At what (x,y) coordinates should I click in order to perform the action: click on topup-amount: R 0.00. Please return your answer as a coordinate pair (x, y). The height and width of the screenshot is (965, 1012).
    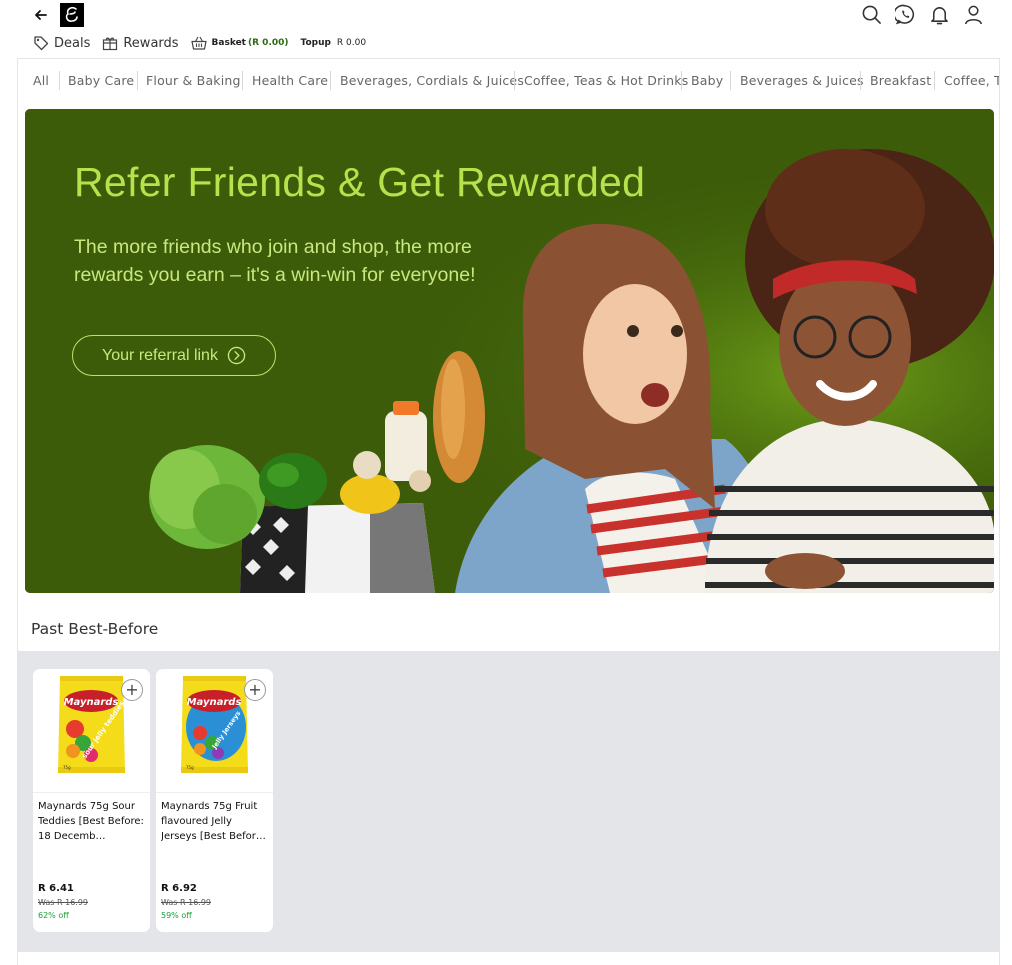
    Looking at the image, I should click on (351, 43).